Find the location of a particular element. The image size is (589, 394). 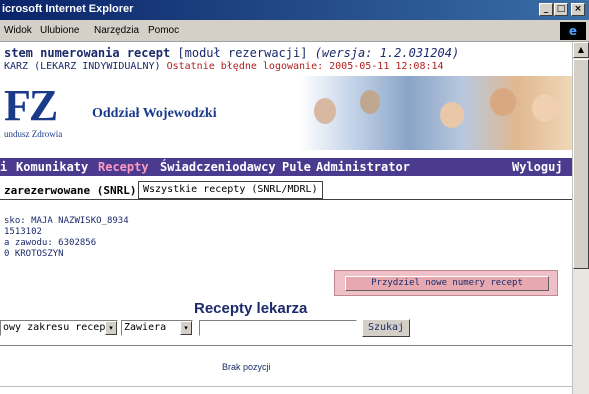

module-label: [moduł rezerwacji] is located at coordinates (242, 53).